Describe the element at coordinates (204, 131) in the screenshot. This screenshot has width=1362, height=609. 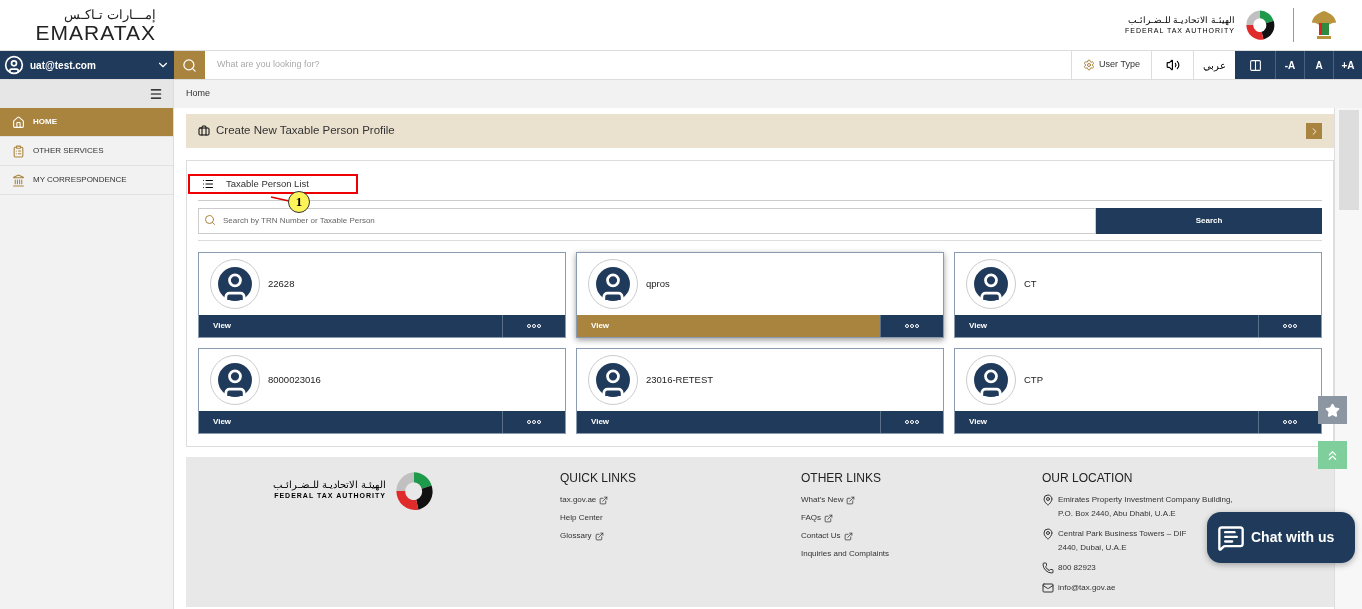
I see `briefcase-icon` at that location.